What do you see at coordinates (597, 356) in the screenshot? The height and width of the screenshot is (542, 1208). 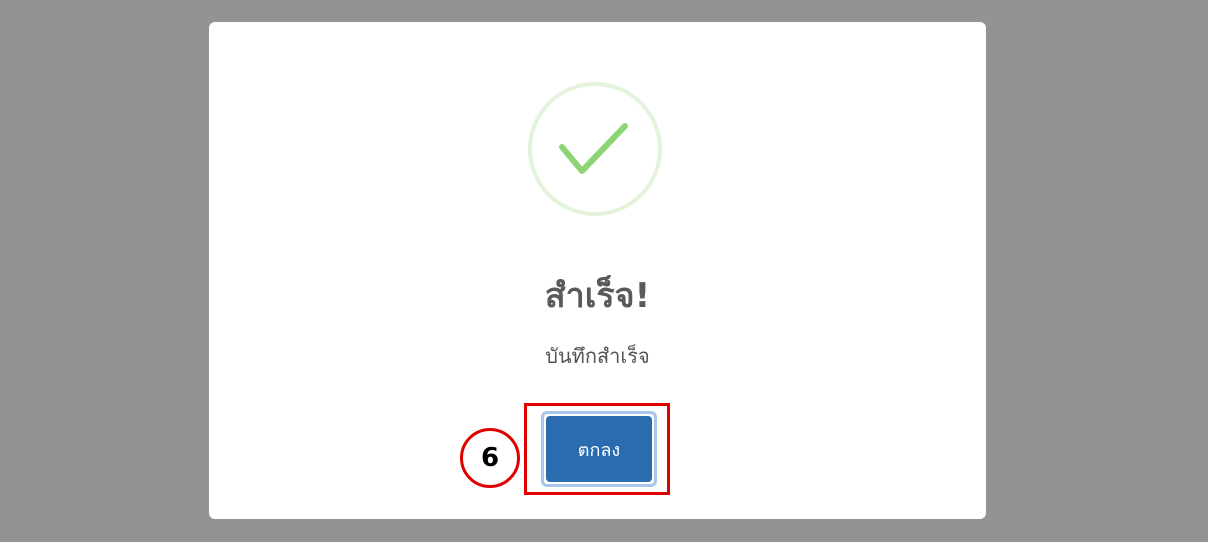 I see `dialog-message: บันทึกสำเร็จ` at bounding box center [597, 356].